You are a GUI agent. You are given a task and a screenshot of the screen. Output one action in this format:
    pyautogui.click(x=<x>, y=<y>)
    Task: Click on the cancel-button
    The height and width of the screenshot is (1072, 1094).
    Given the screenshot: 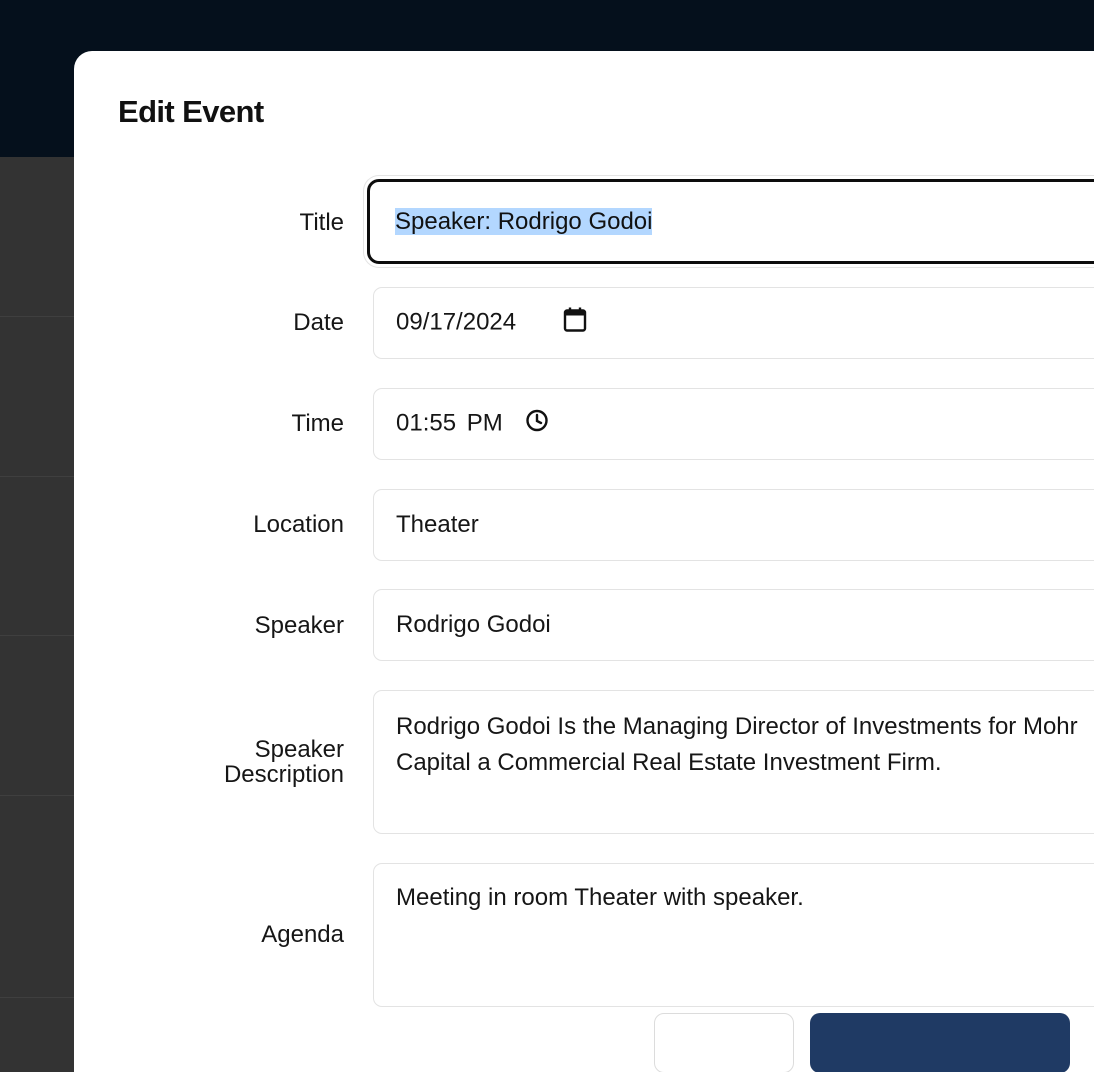 What is the action you would take?
    pyautogui.click(x=724, y=1042)
    